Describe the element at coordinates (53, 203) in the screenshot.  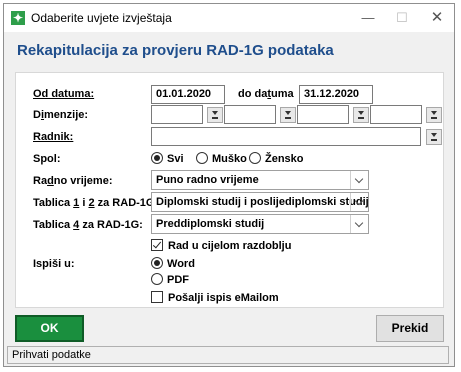
I see `tablica12-label-a: Tablica` at that location.